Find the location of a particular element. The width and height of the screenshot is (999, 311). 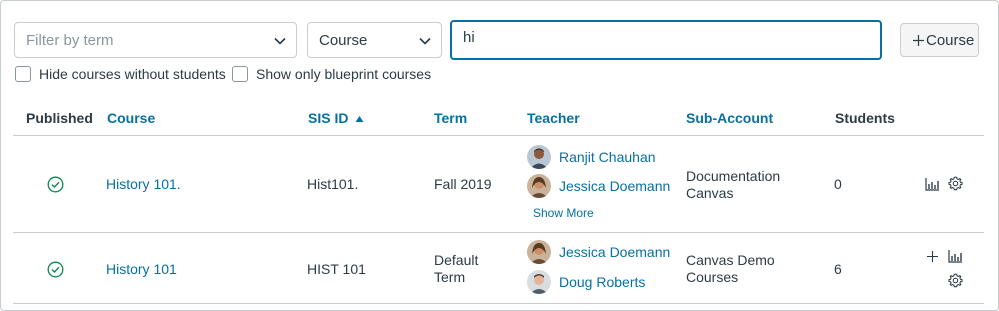

header-term-sort: Term is located at coordinates (450, 118).